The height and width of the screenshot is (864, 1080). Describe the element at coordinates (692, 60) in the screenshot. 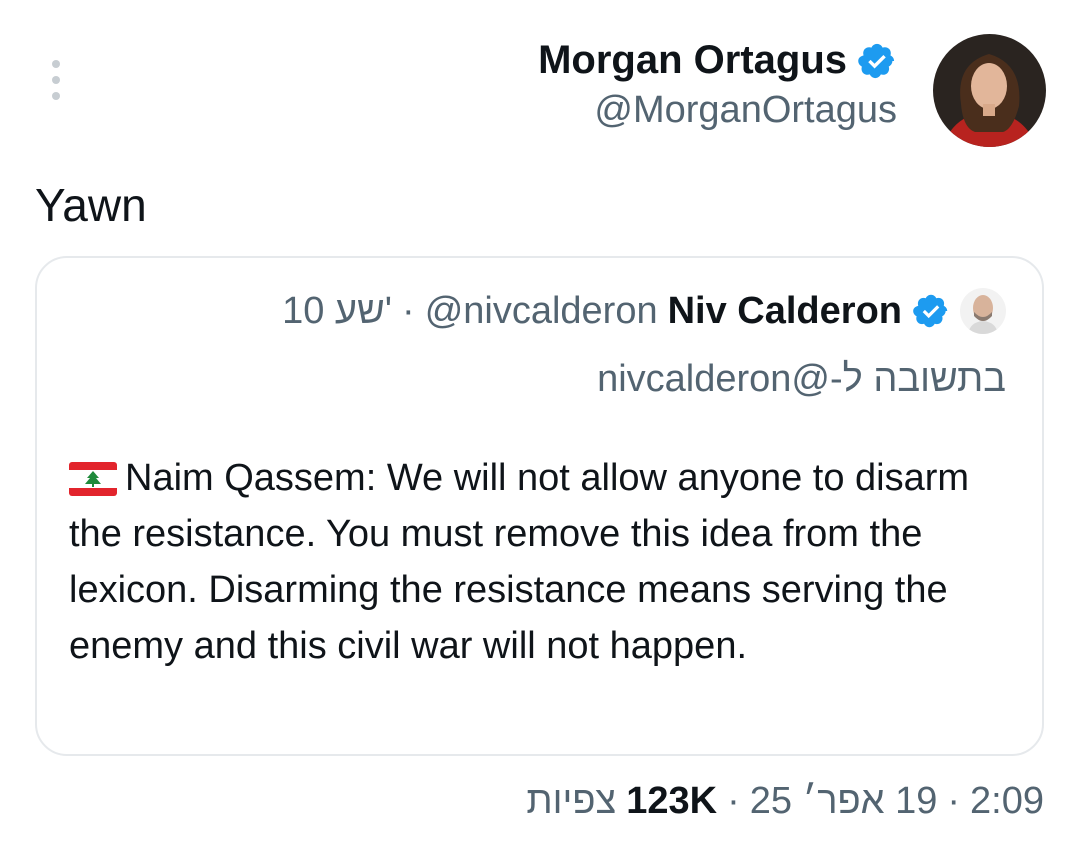

I see `author-name: Morgan Ortagus` at that location.